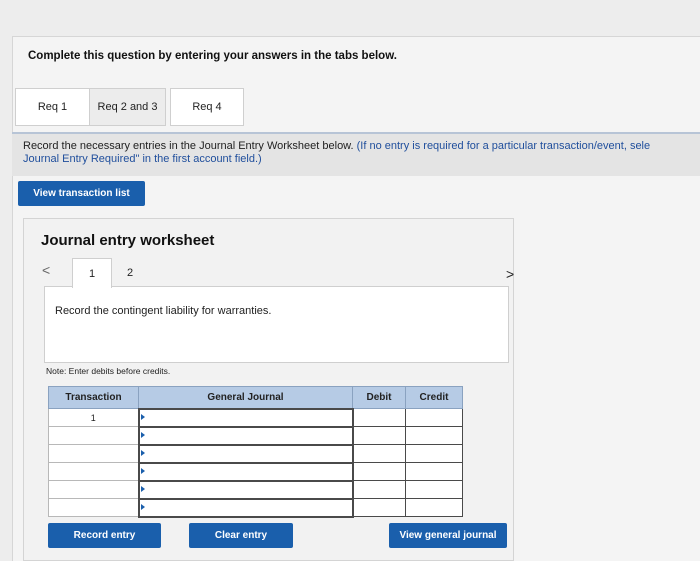  I want to click on previous-page-icon: <, so click(46, 270).